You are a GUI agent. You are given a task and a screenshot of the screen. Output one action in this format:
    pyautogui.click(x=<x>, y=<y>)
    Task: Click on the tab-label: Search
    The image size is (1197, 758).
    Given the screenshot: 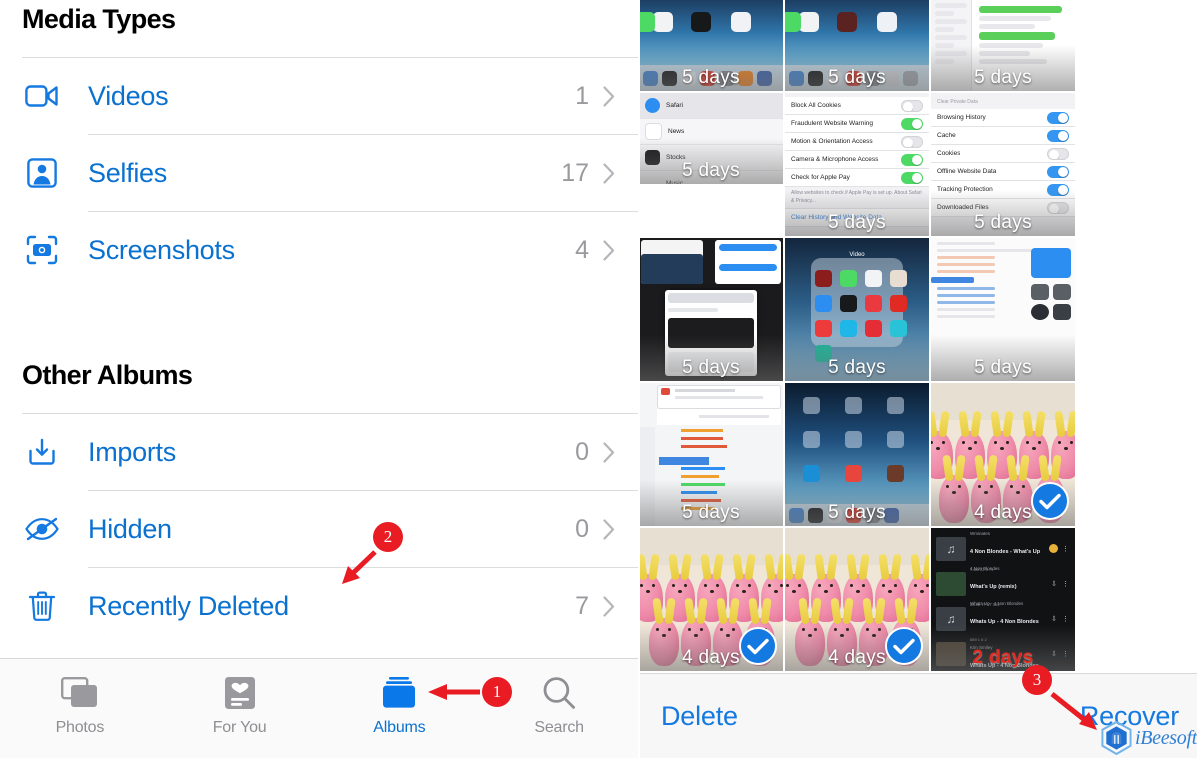 What is the action you would take?
    pyautogui.click(x=559, y=727)
    